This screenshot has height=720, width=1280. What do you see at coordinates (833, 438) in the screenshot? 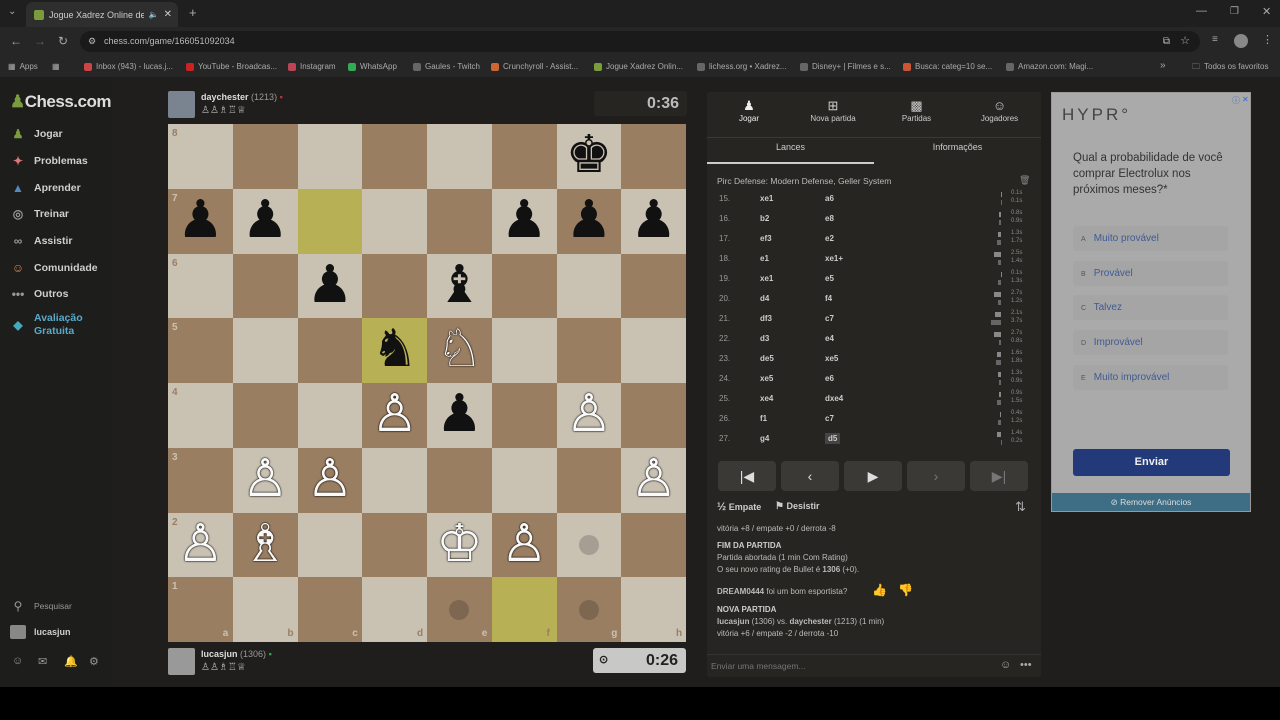
I see `black-move: d5` at bounding box center [833, 438].